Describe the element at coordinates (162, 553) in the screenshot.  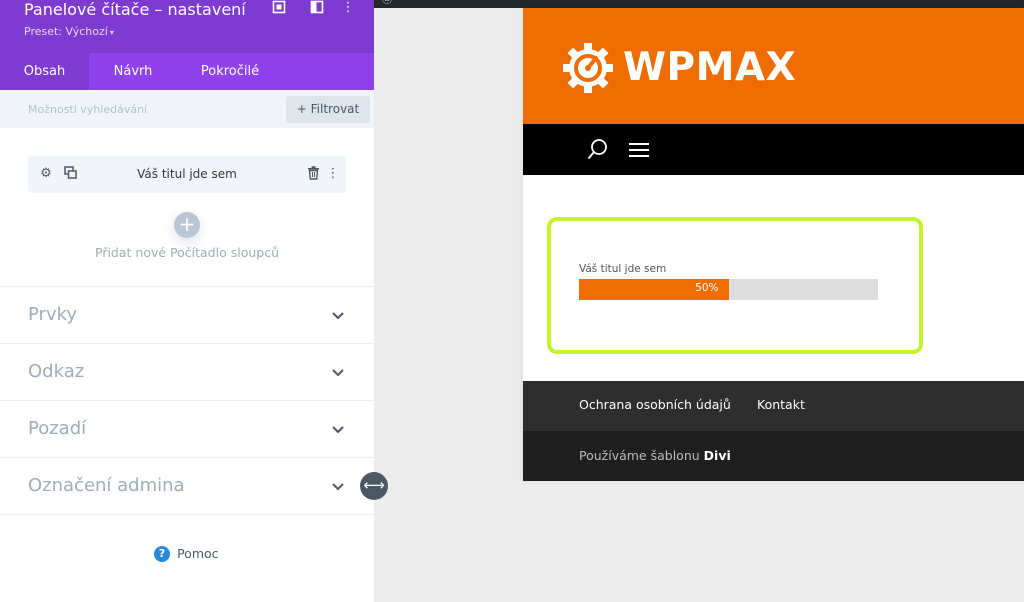
I see `help-icon: ?` at that location.